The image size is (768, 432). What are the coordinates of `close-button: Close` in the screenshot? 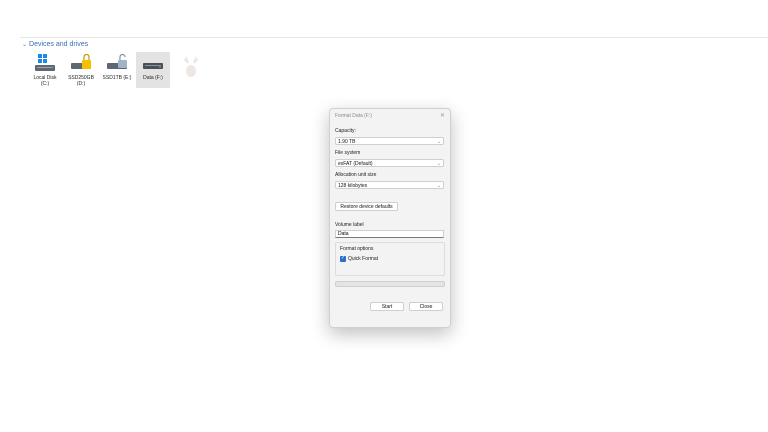 It's located at (426, 306).